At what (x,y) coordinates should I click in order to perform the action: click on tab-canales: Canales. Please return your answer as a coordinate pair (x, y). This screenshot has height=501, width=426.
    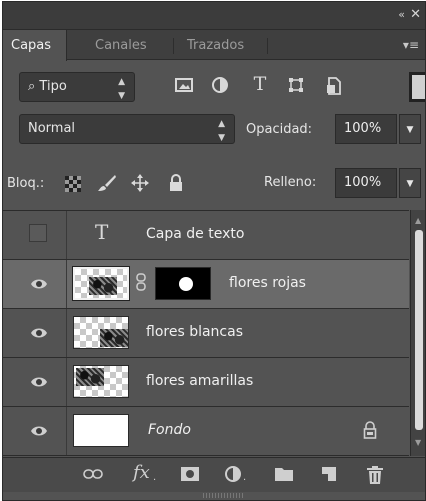
    Looking at the image, I should click on (121, 45).